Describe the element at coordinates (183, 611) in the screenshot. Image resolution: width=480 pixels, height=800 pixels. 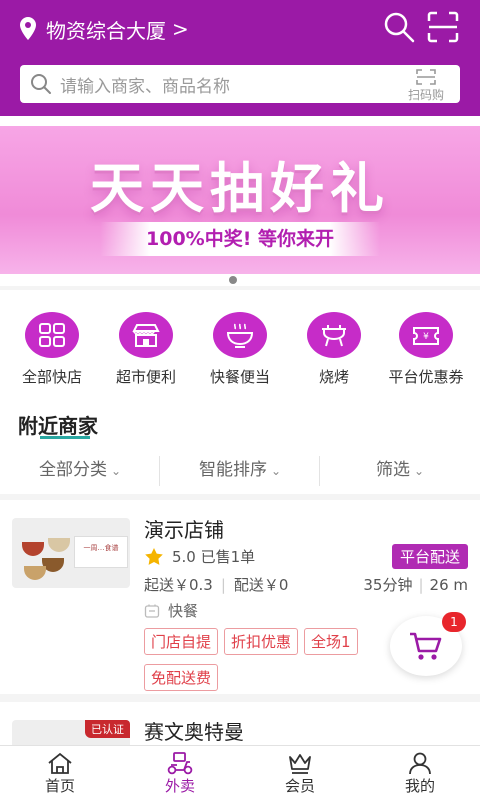
I see `category-label: 快餐` at that location.